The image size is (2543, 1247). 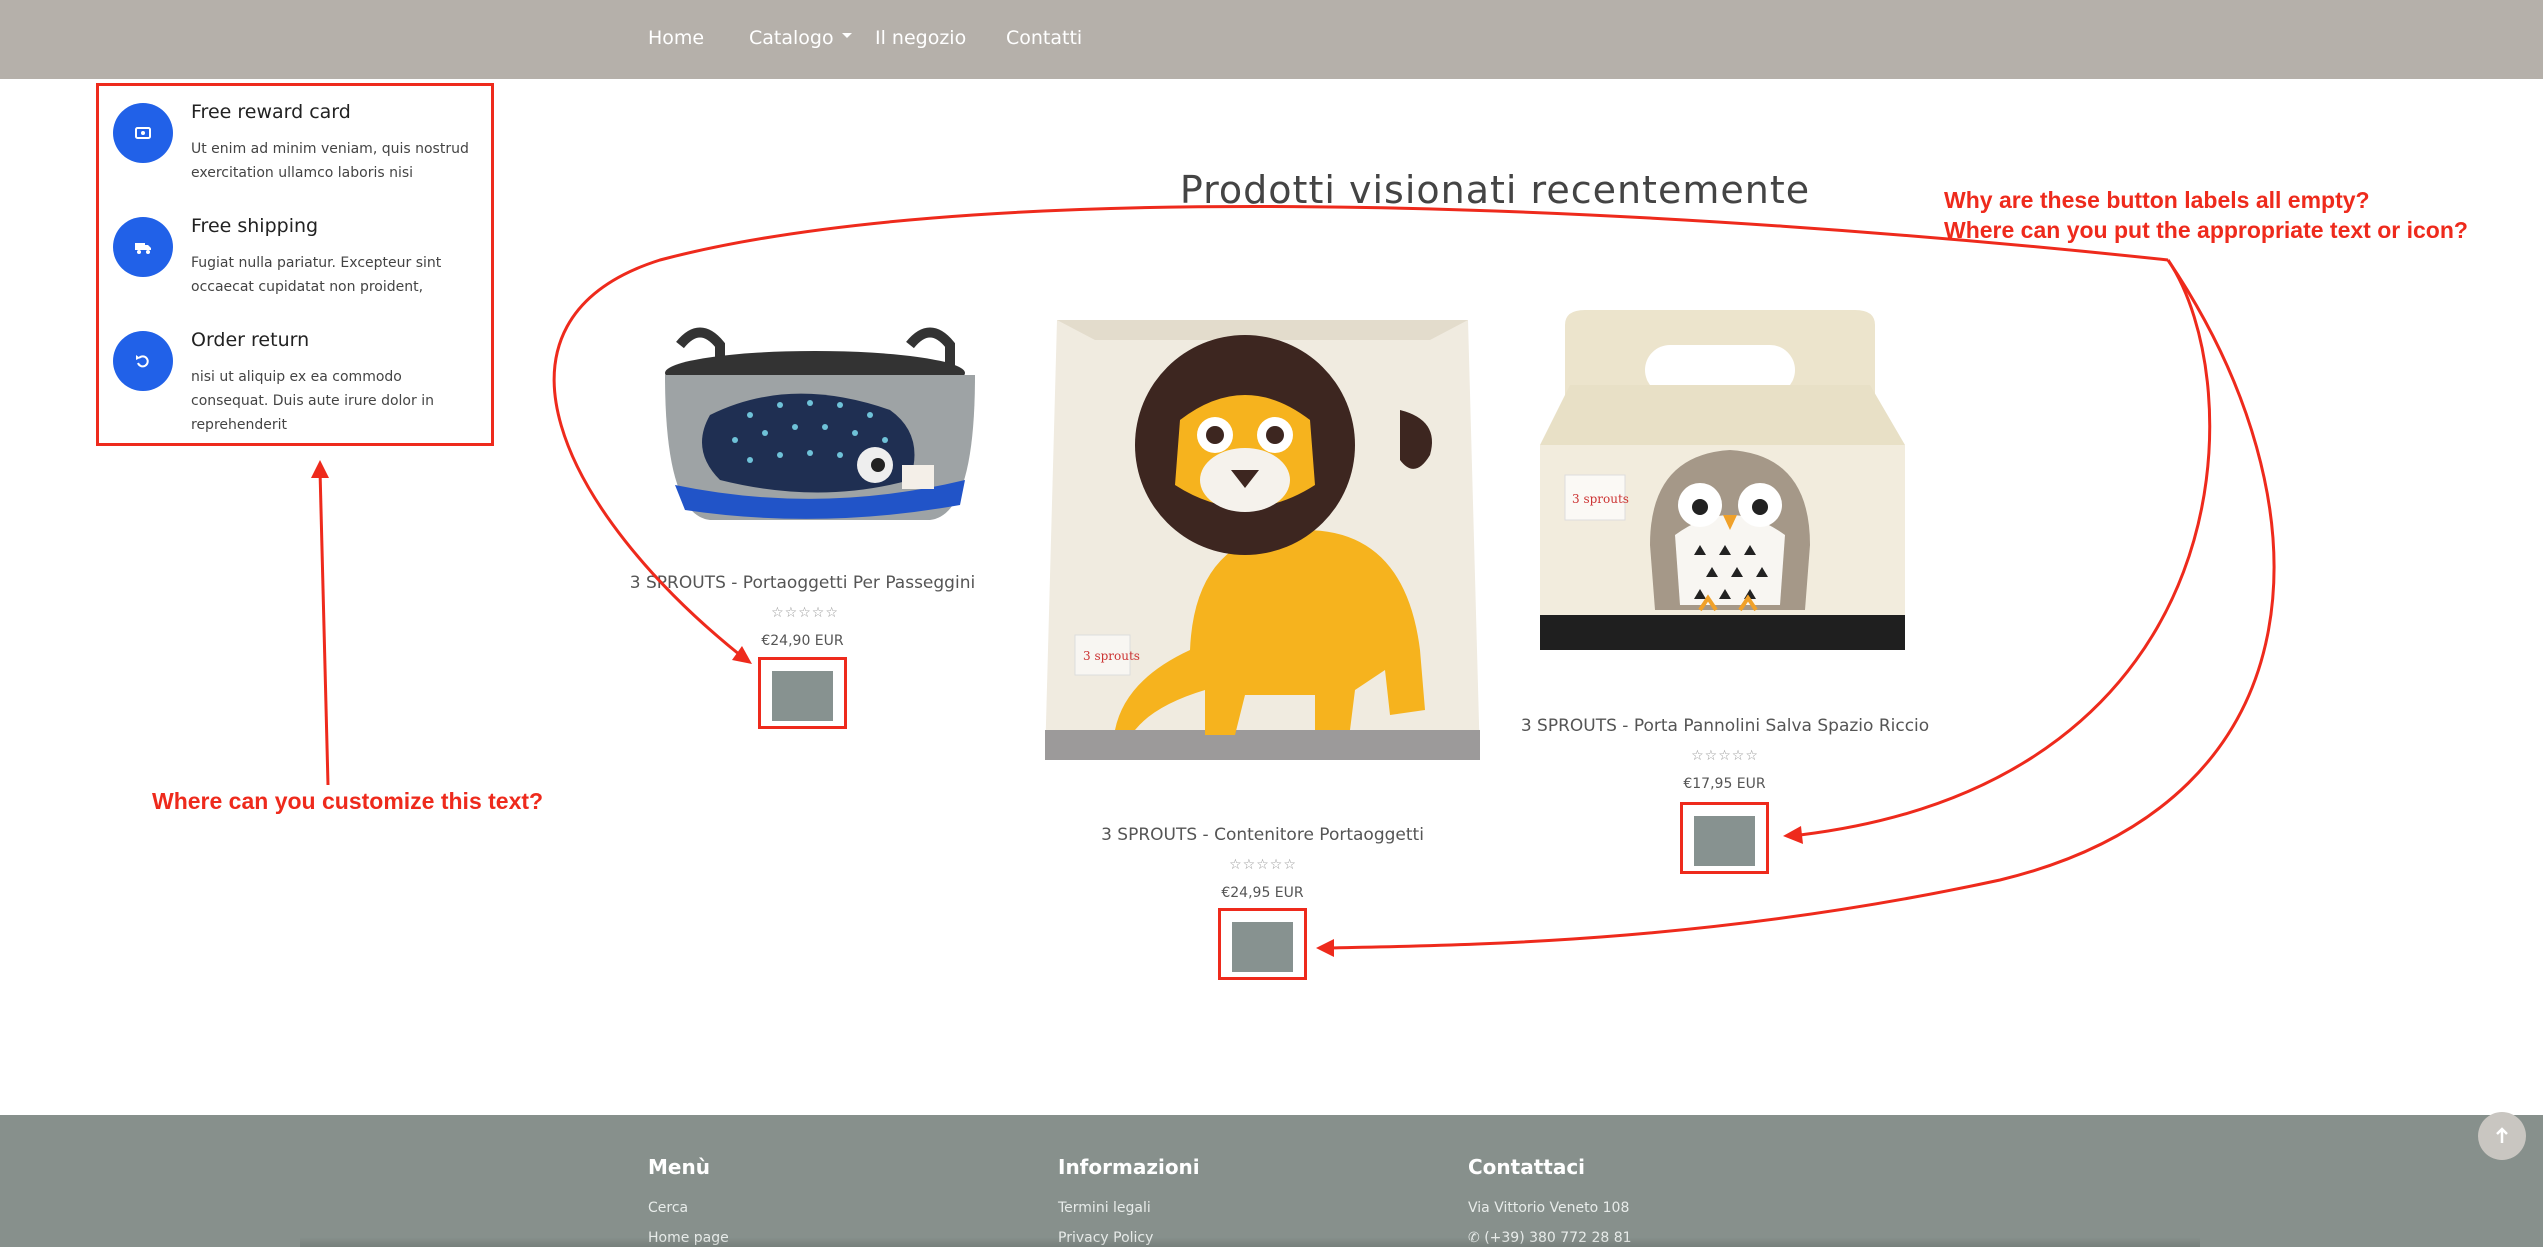 What do you see at coordinates (1271, 39) in the screenshot?
I see `top-navbar: Home Catalogo Il negozio Contatti` at bounding box center [1271, 39].